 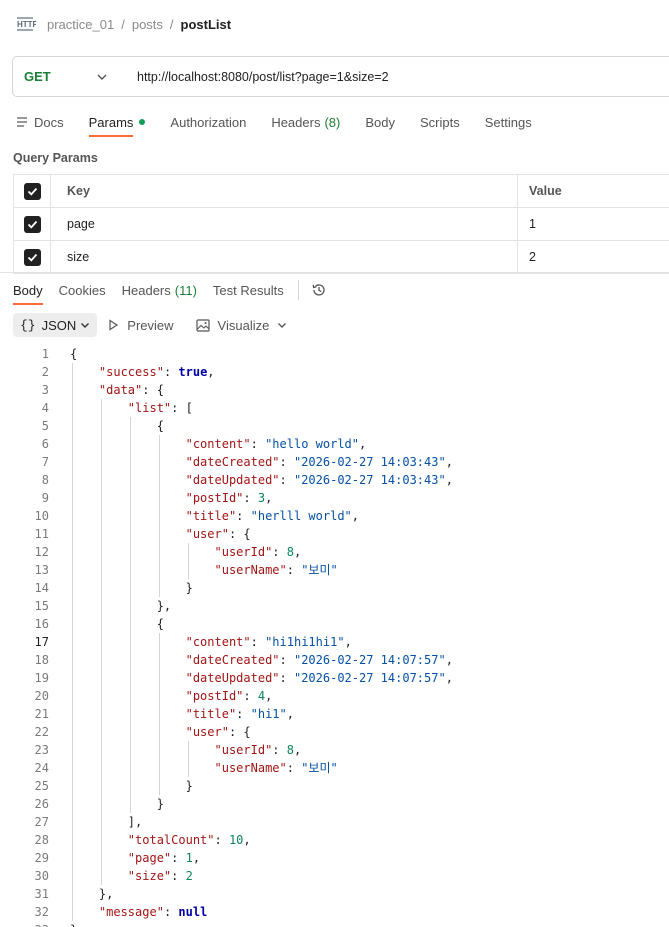 What do you see at coordinates (284, 224) in the screenshot?
I see `param-key: page` at bounding box center [284, 224].